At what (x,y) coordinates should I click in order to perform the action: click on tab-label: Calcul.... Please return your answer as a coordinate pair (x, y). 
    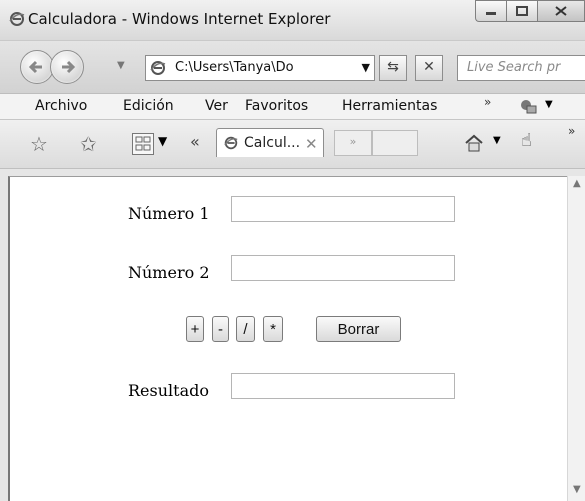
    Looking at the image, I should click on (272, 143).